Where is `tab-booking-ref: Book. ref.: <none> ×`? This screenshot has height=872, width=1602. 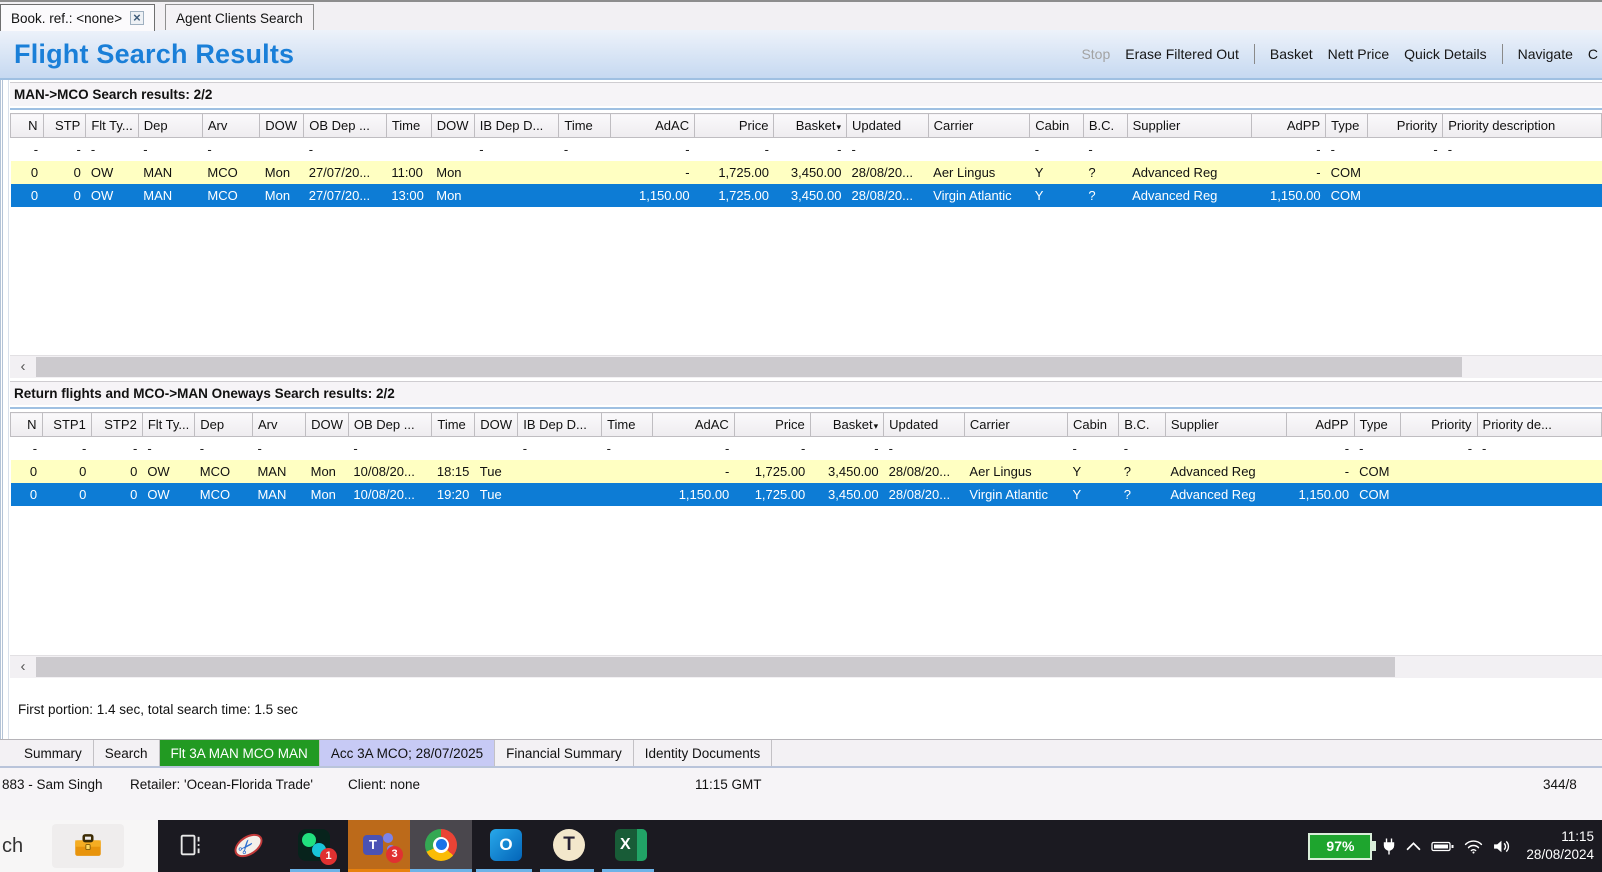
tab-booking-ref: Book. ref.: <none> × is located at coordinates (77, 17).